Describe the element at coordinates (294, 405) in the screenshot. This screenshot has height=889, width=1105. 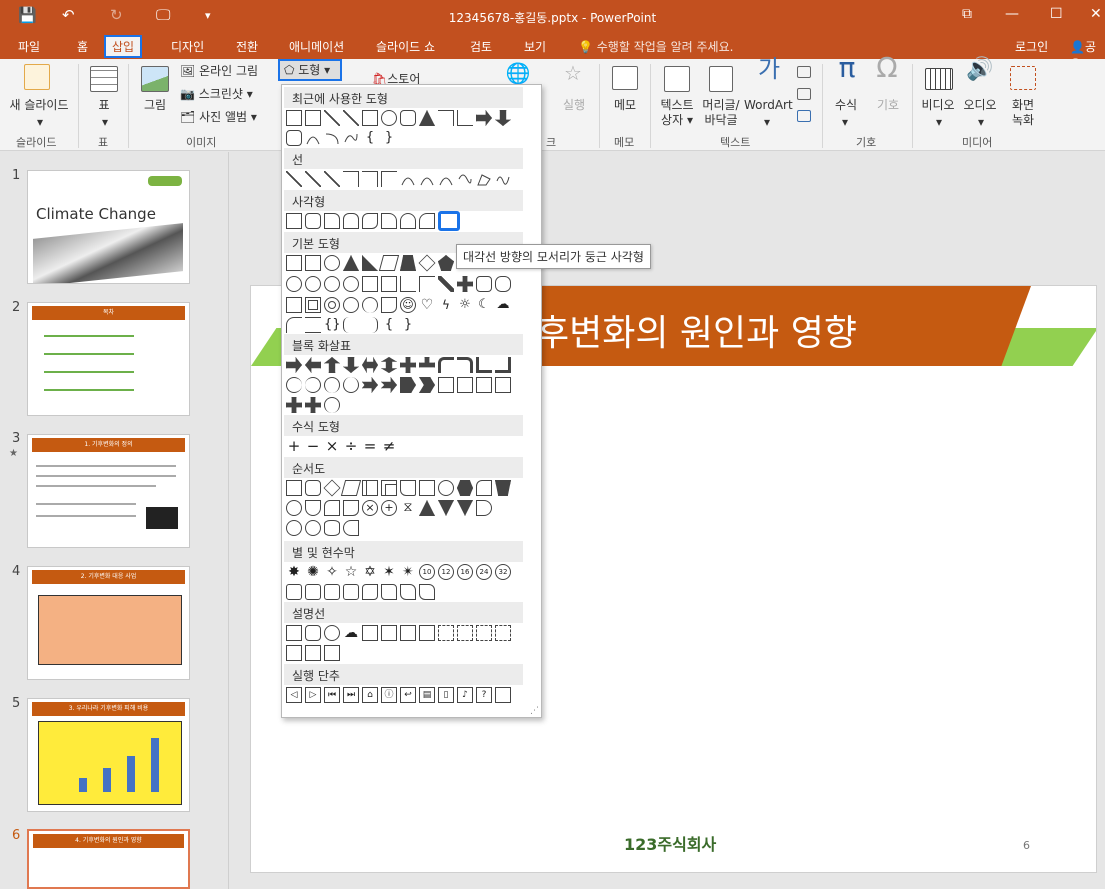
I see `left-right-arrow-callout-shape-icon` at that location.